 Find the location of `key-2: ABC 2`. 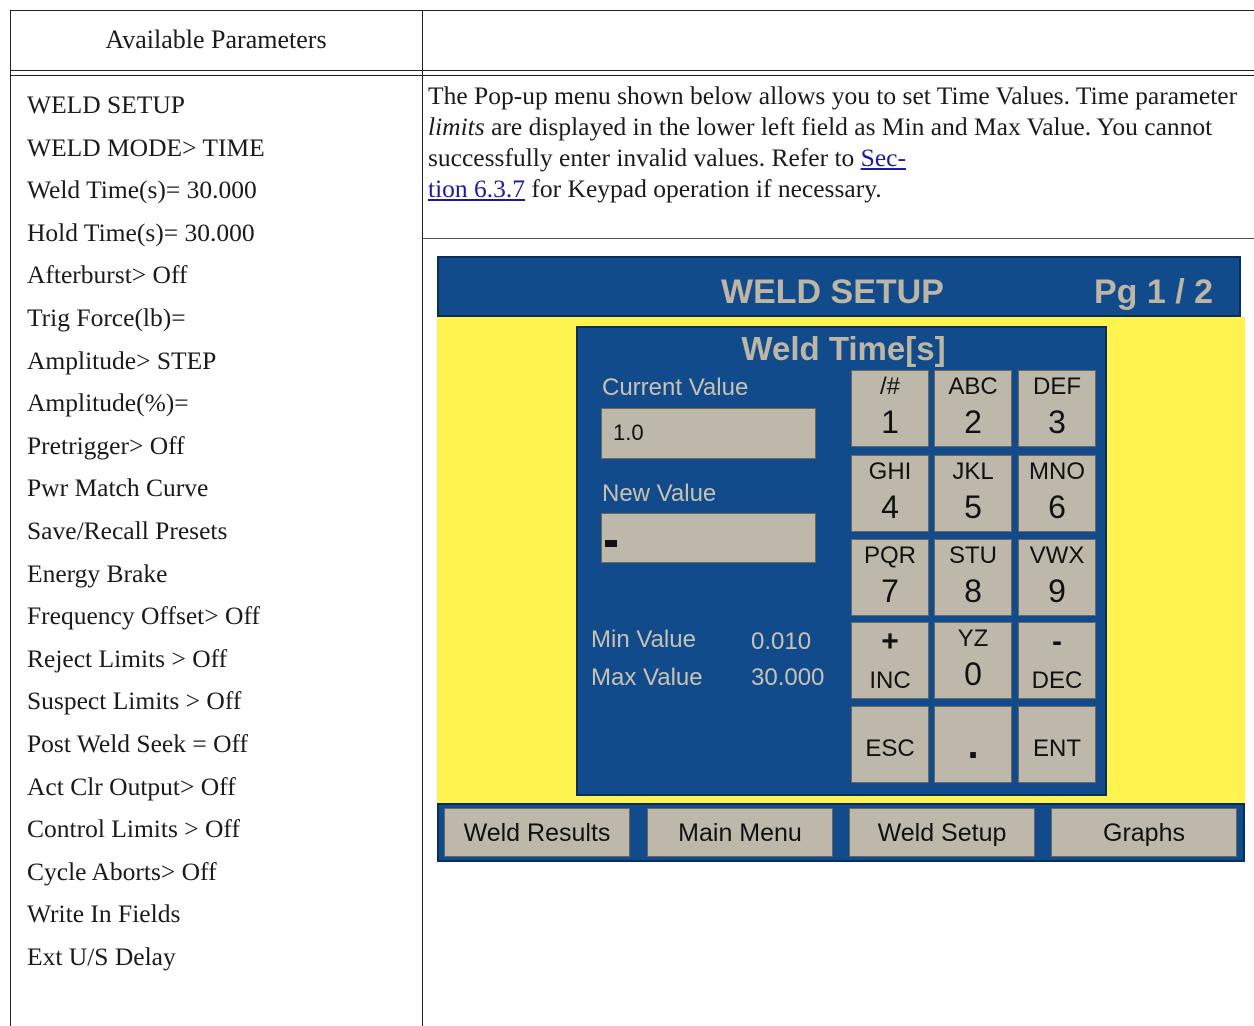

key-2: ABC 2 is located at coordinates (973, 408).